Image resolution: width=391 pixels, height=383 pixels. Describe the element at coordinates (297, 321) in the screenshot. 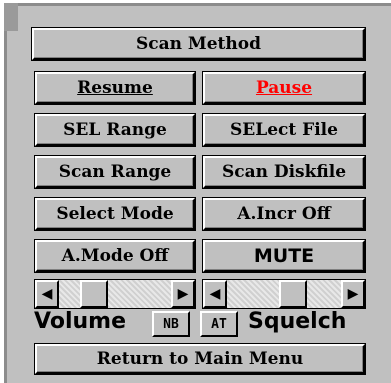

I see `squelch-label: Squelch` at that location.